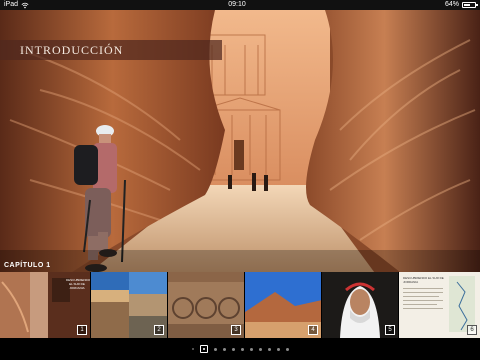  I want to click on thumbnail-page-3: 3, so click(206, 305).